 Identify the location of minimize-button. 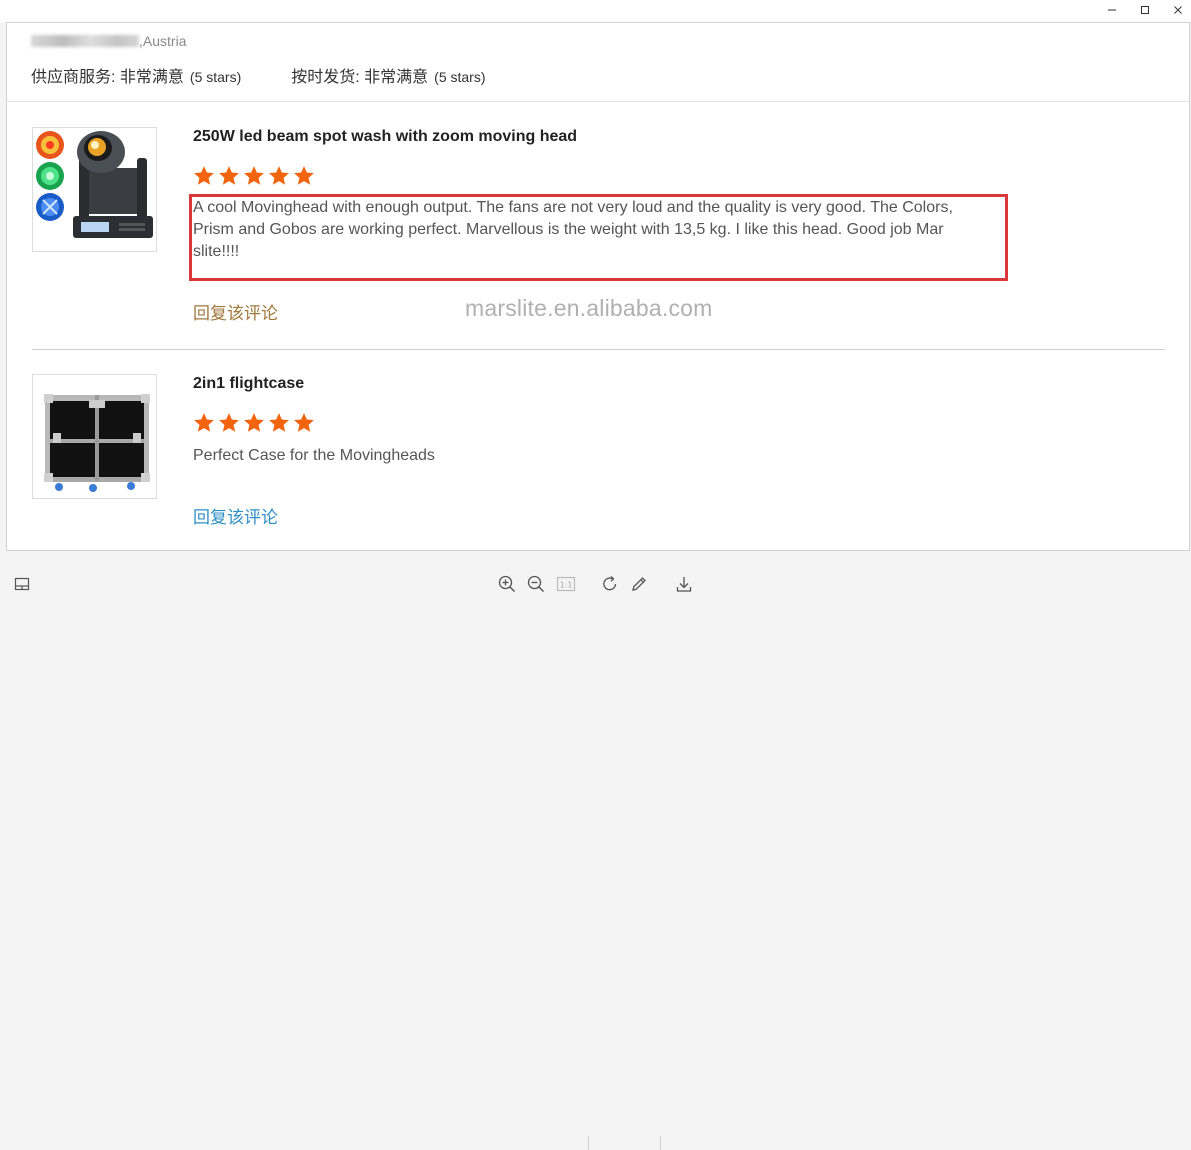
(1112, 10).